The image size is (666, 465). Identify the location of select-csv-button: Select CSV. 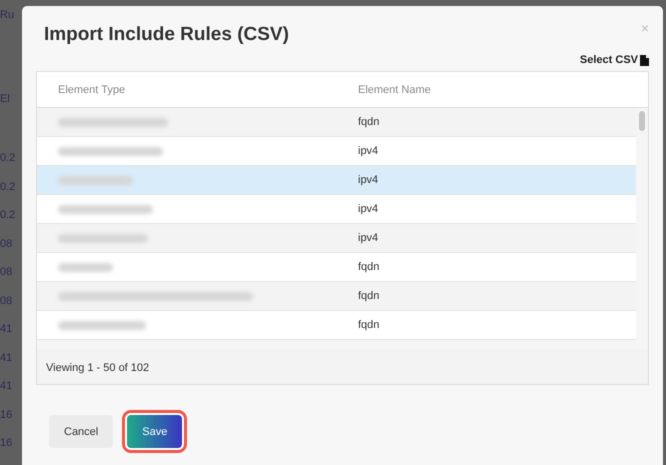
(614, 60).